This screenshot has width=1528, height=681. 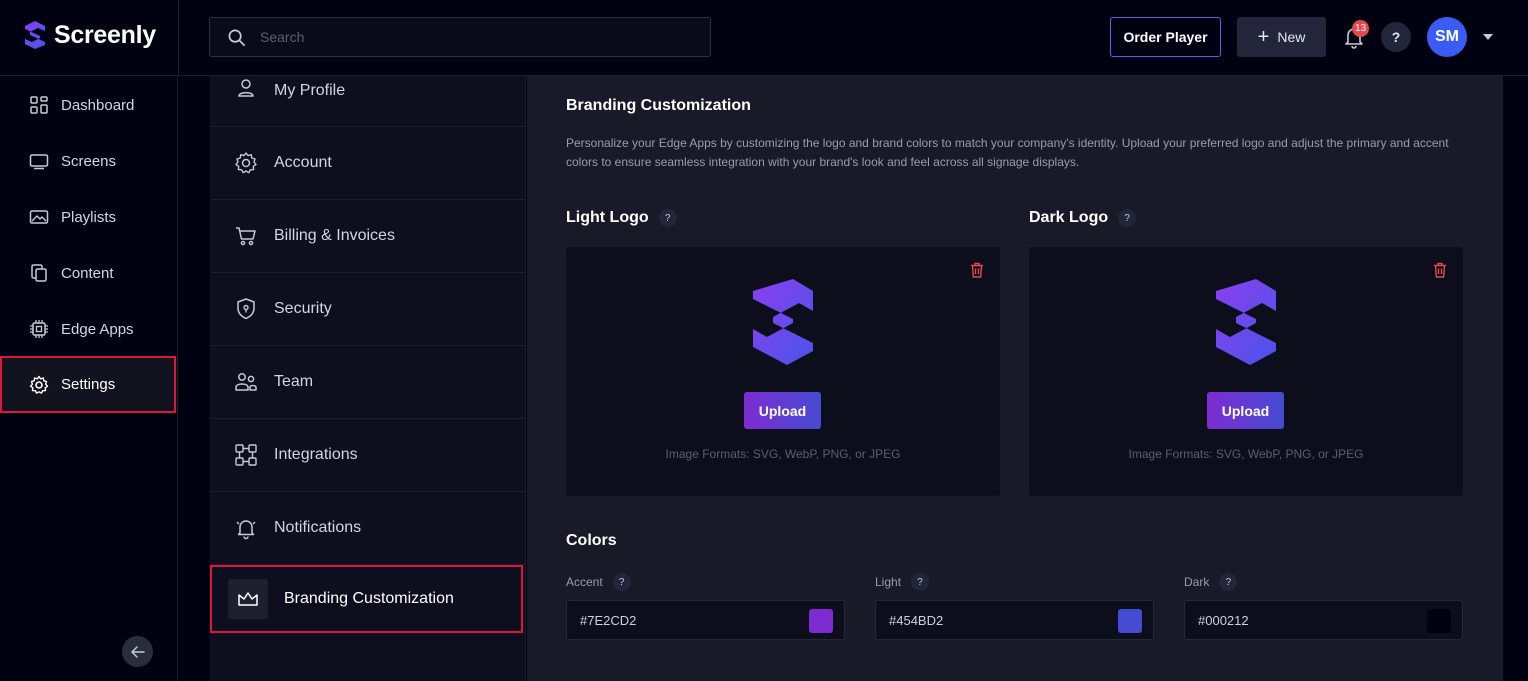 What do you see at coordinates (98, 105) in the screenshot?
I see `sidebar-item-label: Dashboard` at bounding box center [98, 105].